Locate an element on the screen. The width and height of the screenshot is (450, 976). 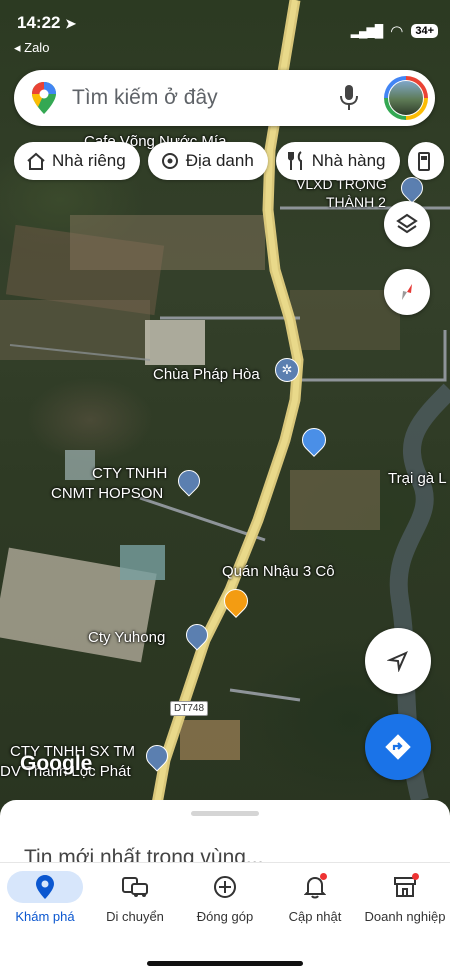
category-chips: Nhà riêng Địa danh Nhà hàng is located at coordinates (229, 161).